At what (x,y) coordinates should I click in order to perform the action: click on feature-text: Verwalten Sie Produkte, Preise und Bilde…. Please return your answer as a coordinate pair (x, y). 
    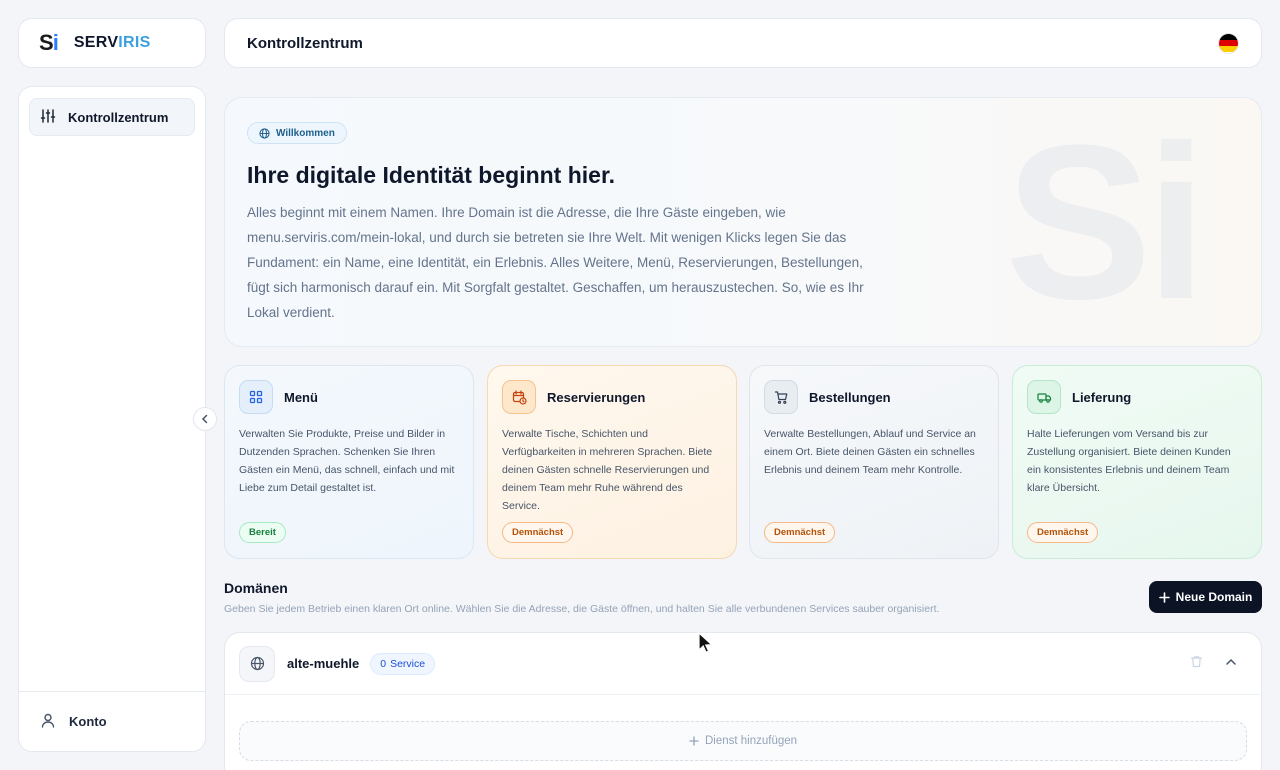
    Looking at the image, I should click on (347, 461).